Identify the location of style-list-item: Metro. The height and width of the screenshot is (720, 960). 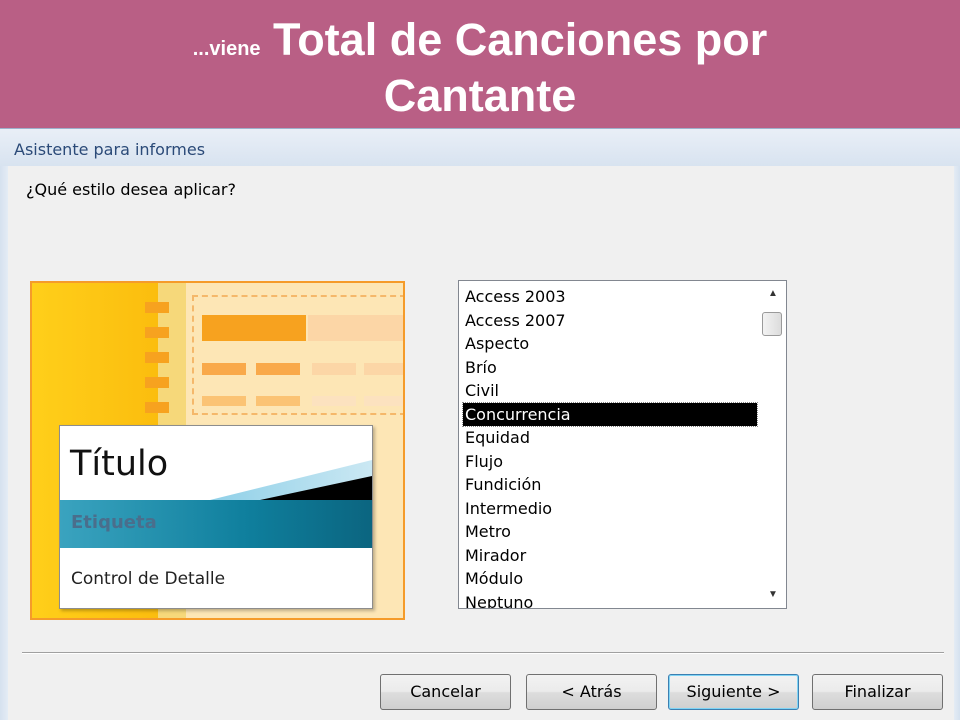
(610, 531).